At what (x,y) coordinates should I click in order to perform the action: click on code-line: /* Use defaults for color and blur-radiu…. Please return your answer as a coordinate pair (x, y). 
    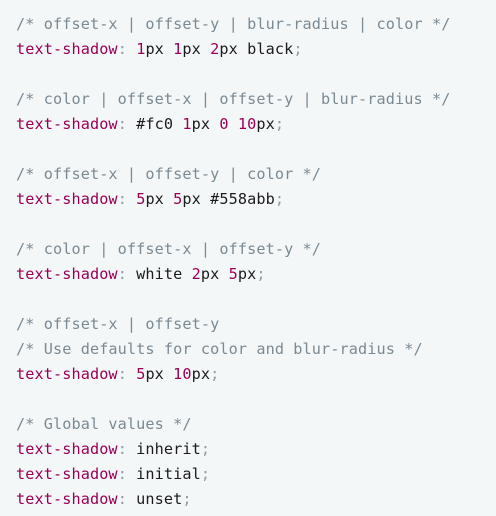
    Looking at the image, I should click on (256, 349).